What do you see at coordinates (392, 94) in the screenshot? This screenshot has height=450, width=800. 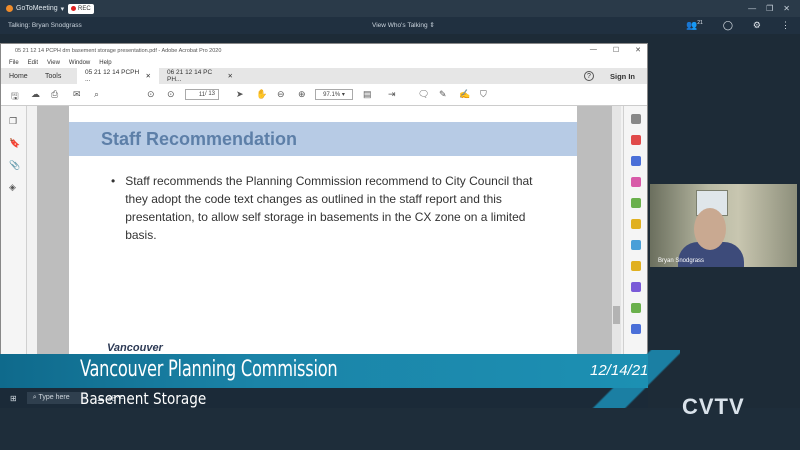 I see `scroll-mode-icon: ⇥` at bounding box center [392, 94].